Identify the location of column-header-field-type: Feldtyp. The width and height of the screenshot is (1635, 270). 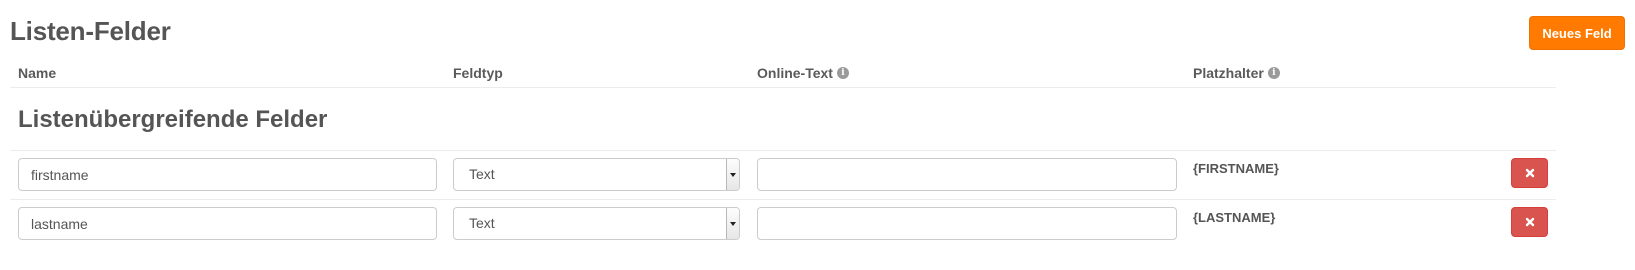
(478, 73).